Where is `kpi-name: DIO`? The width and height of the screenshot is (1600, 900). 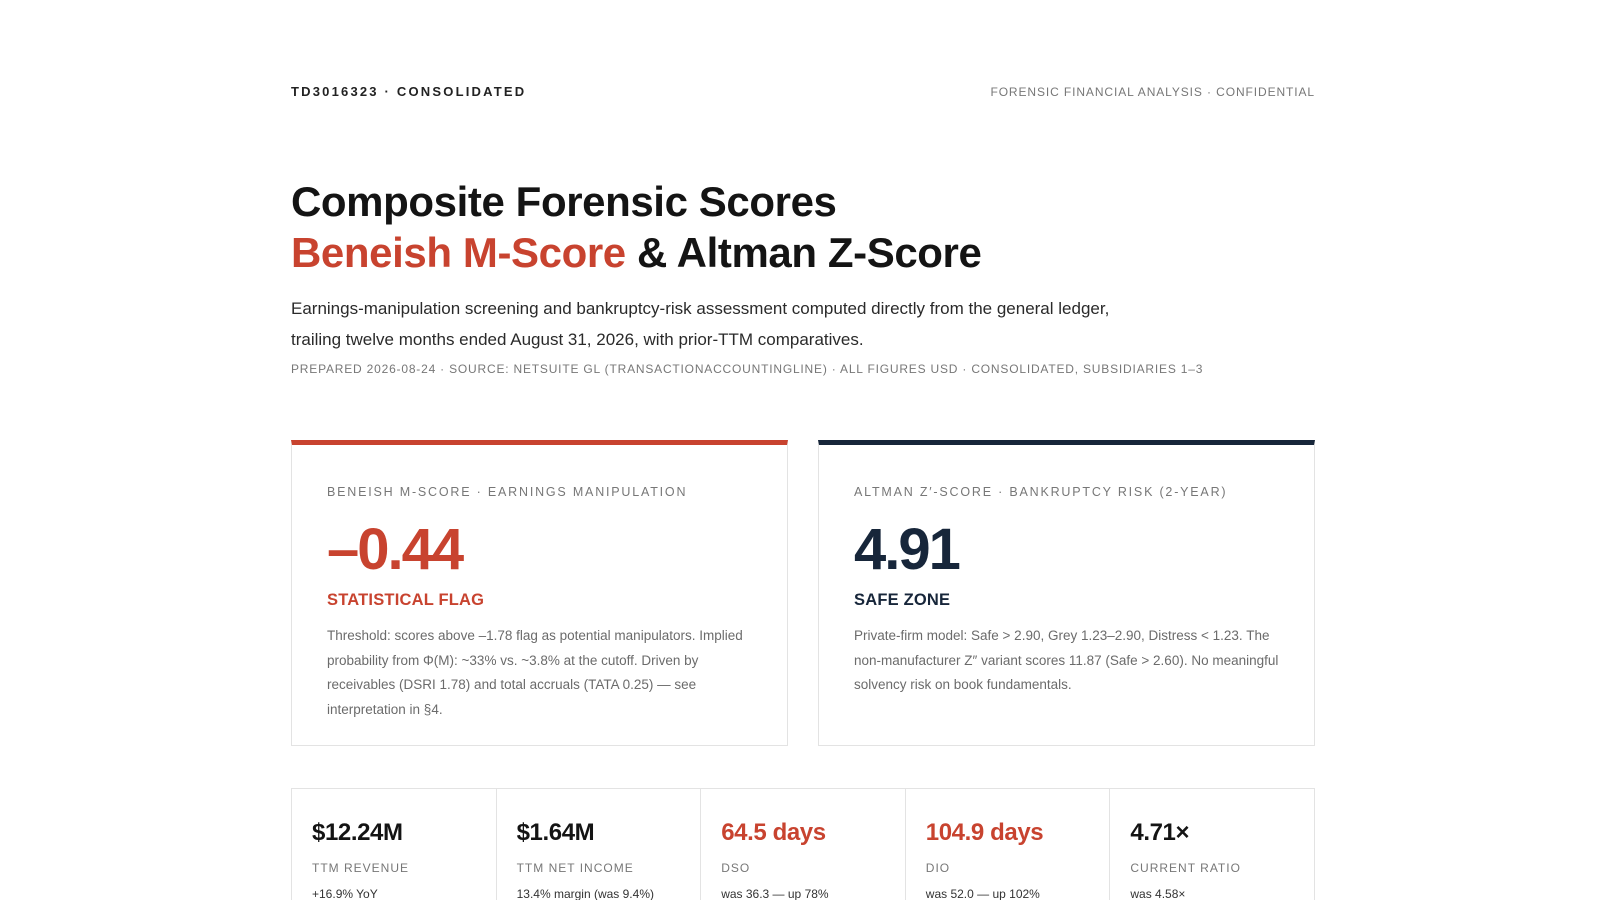
kpi-name: DIO is located at coordinates (938, 868).